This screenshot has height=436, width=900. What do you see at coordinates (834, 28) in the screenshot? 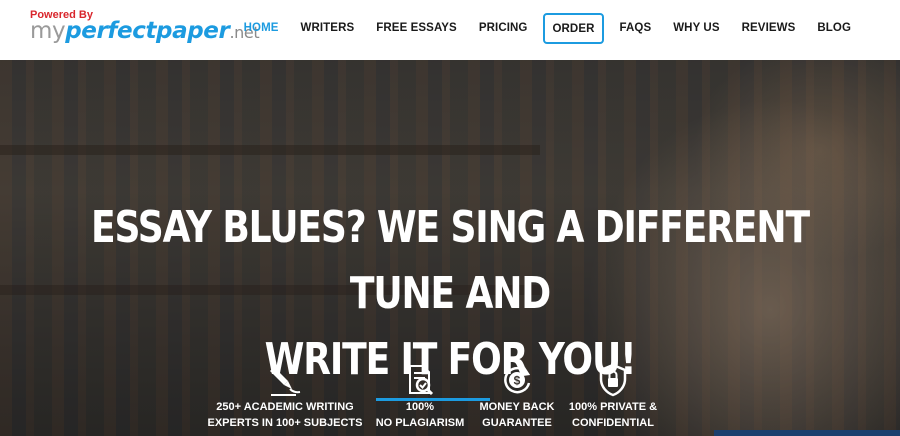
I see `nav-blog: BLOG` at bounding box center [834, 28].